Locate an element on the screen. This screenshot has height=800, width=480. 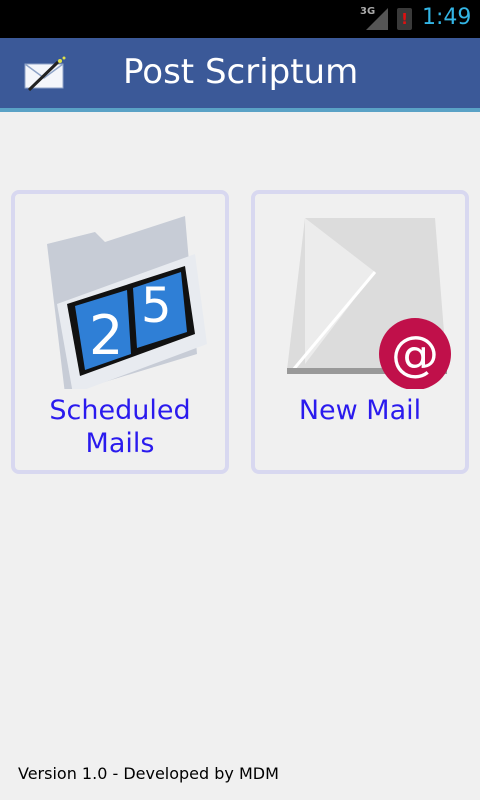
digit-5: 5 is located at coordinates (156, 306).